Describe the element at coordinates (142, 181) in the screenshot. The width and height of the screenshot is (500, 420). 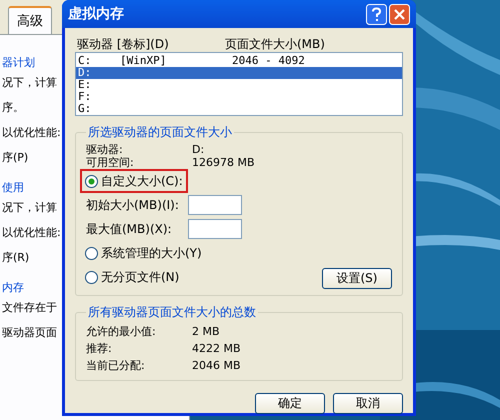
I see `radio-label: 自定义大小(C):` at that location.